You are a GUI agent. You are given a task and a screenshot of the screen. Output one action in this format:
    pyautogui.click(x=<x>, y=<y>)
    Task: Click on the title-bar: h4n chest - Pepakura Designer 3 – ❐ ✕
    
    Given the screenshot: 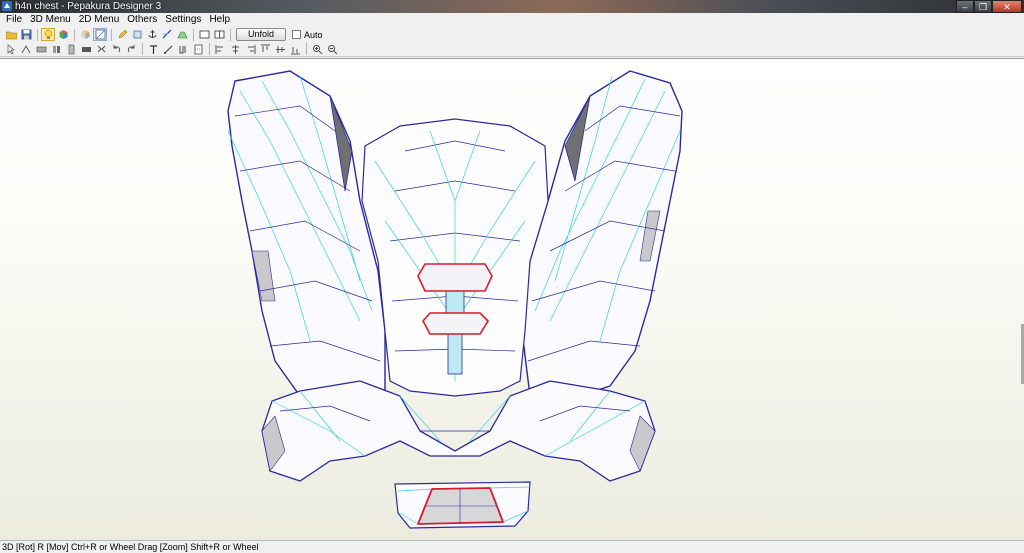 What is the action you would take?
    pyautogui.click(x=512, y=6)
    